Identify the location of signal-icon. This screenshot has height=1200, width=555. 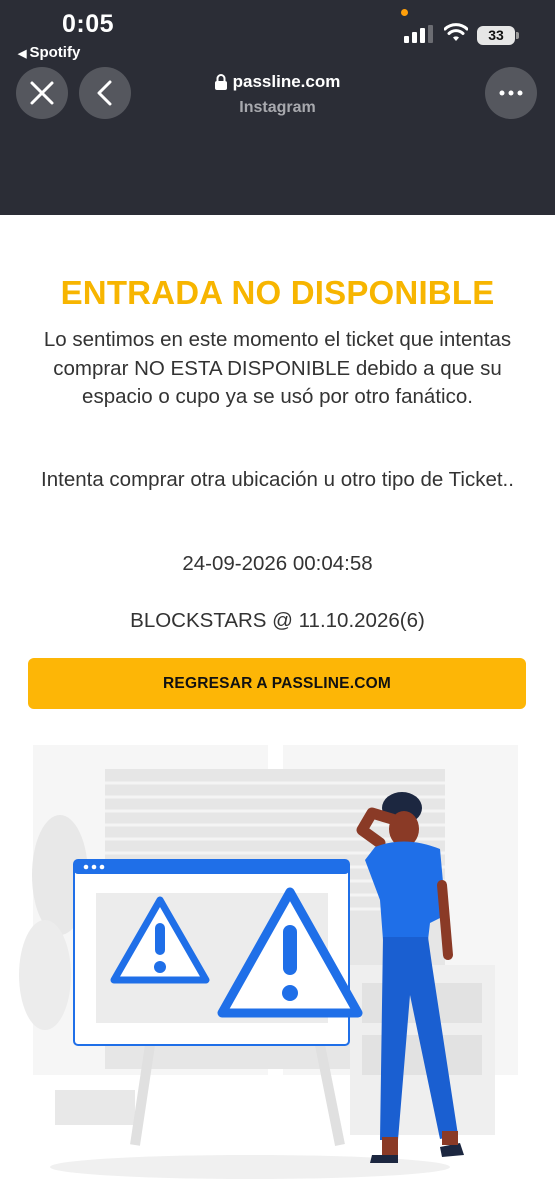
(418, 34).